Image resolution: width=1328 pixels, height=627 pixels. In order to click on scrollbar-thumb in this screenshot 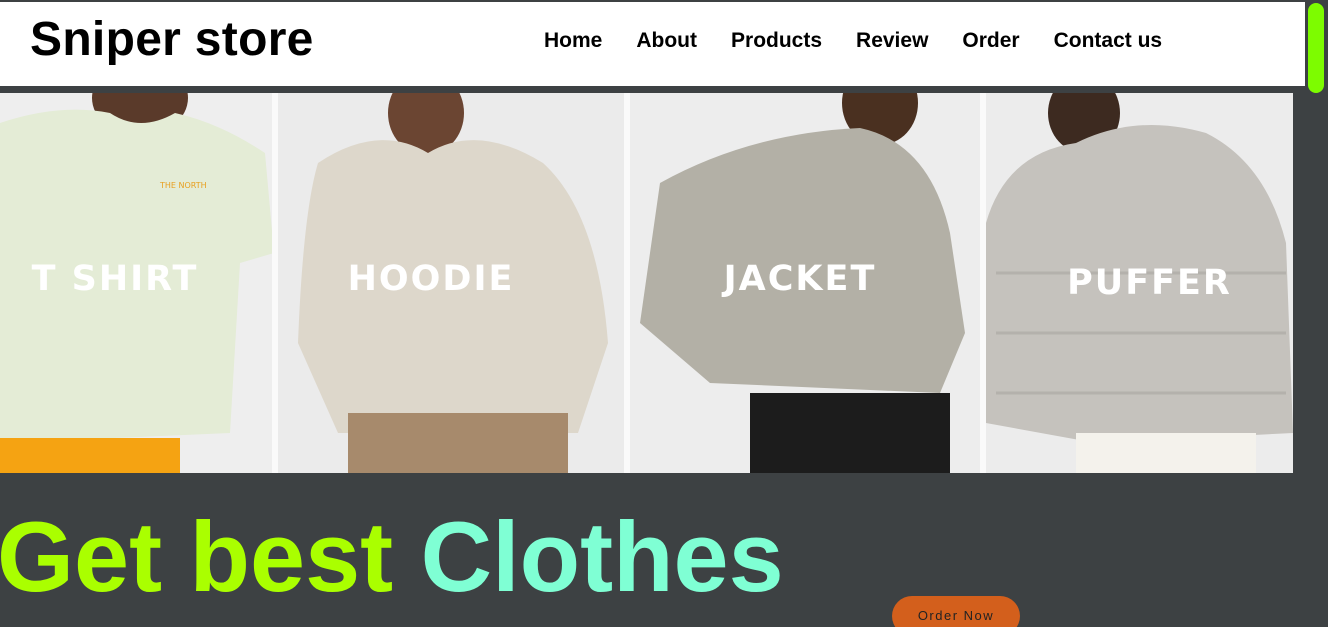, I will do `click(1316, 48)`.